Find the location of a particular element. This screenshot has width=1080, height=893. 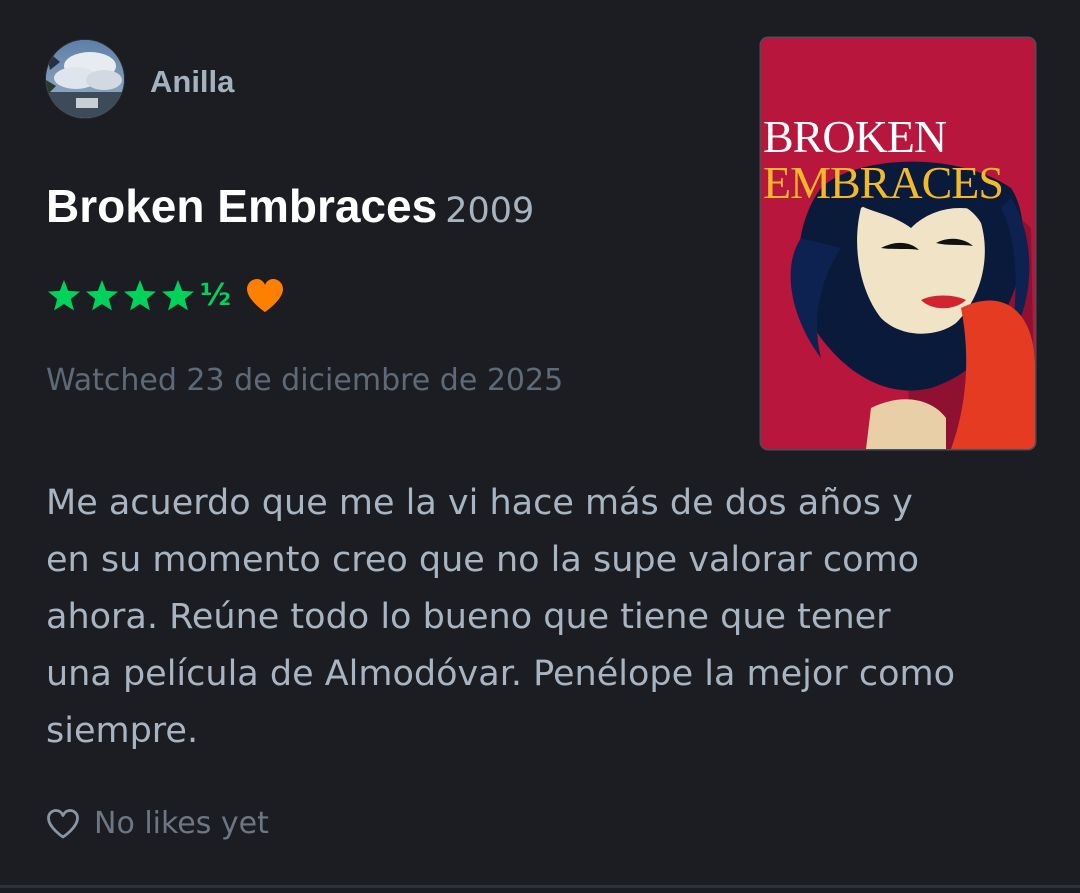

heart-outline-icon is located at coordinates (63, 824).